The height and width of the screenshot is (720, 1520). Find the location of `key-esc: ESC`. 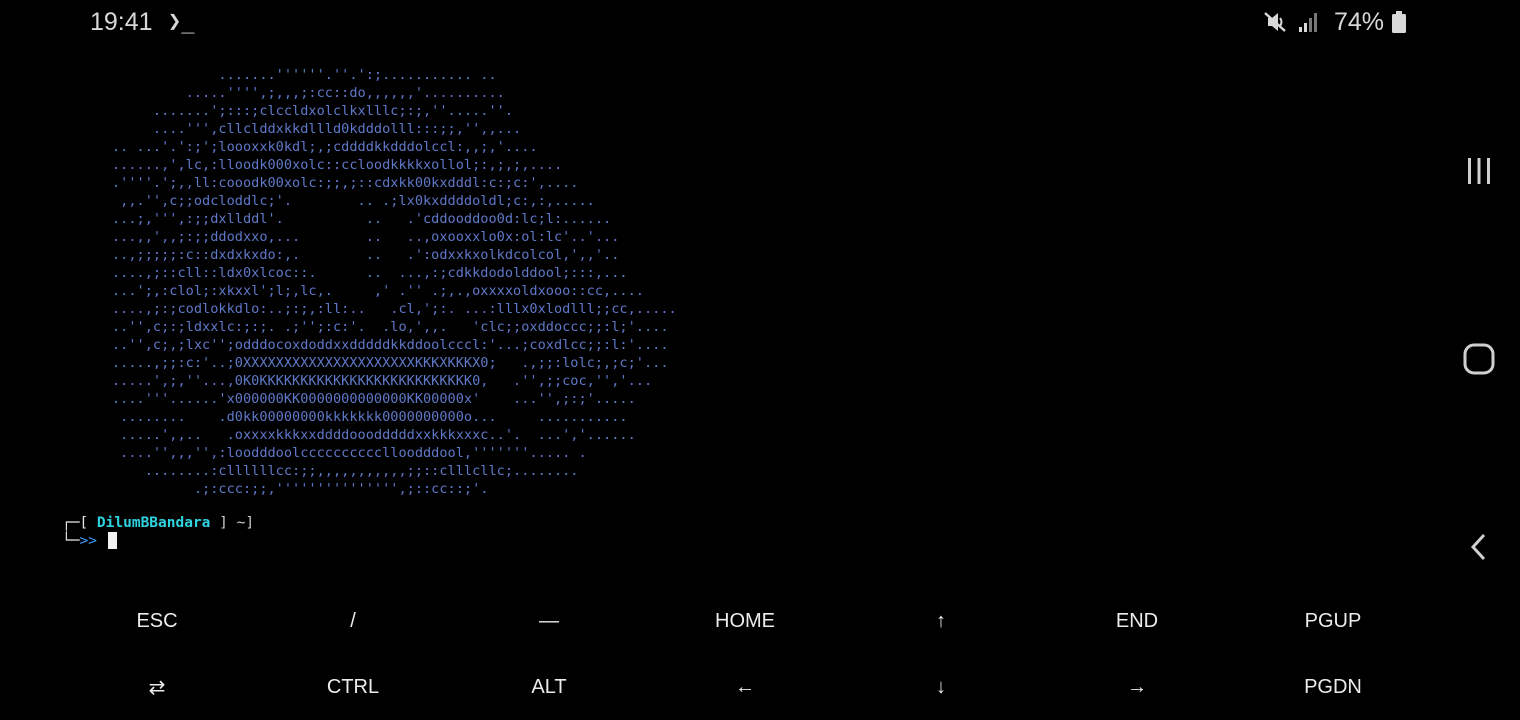

key-esc: ESC is located at coordinates (157, 621).